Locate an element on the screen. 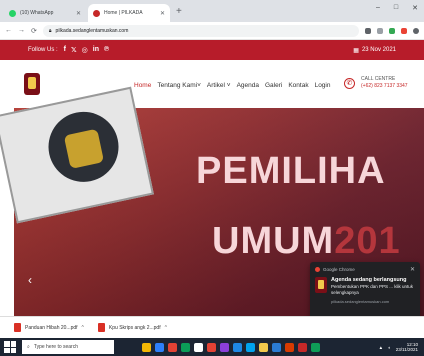  date-display: ▦ 23 Nov 2021 is located at coordinates (374, 50).